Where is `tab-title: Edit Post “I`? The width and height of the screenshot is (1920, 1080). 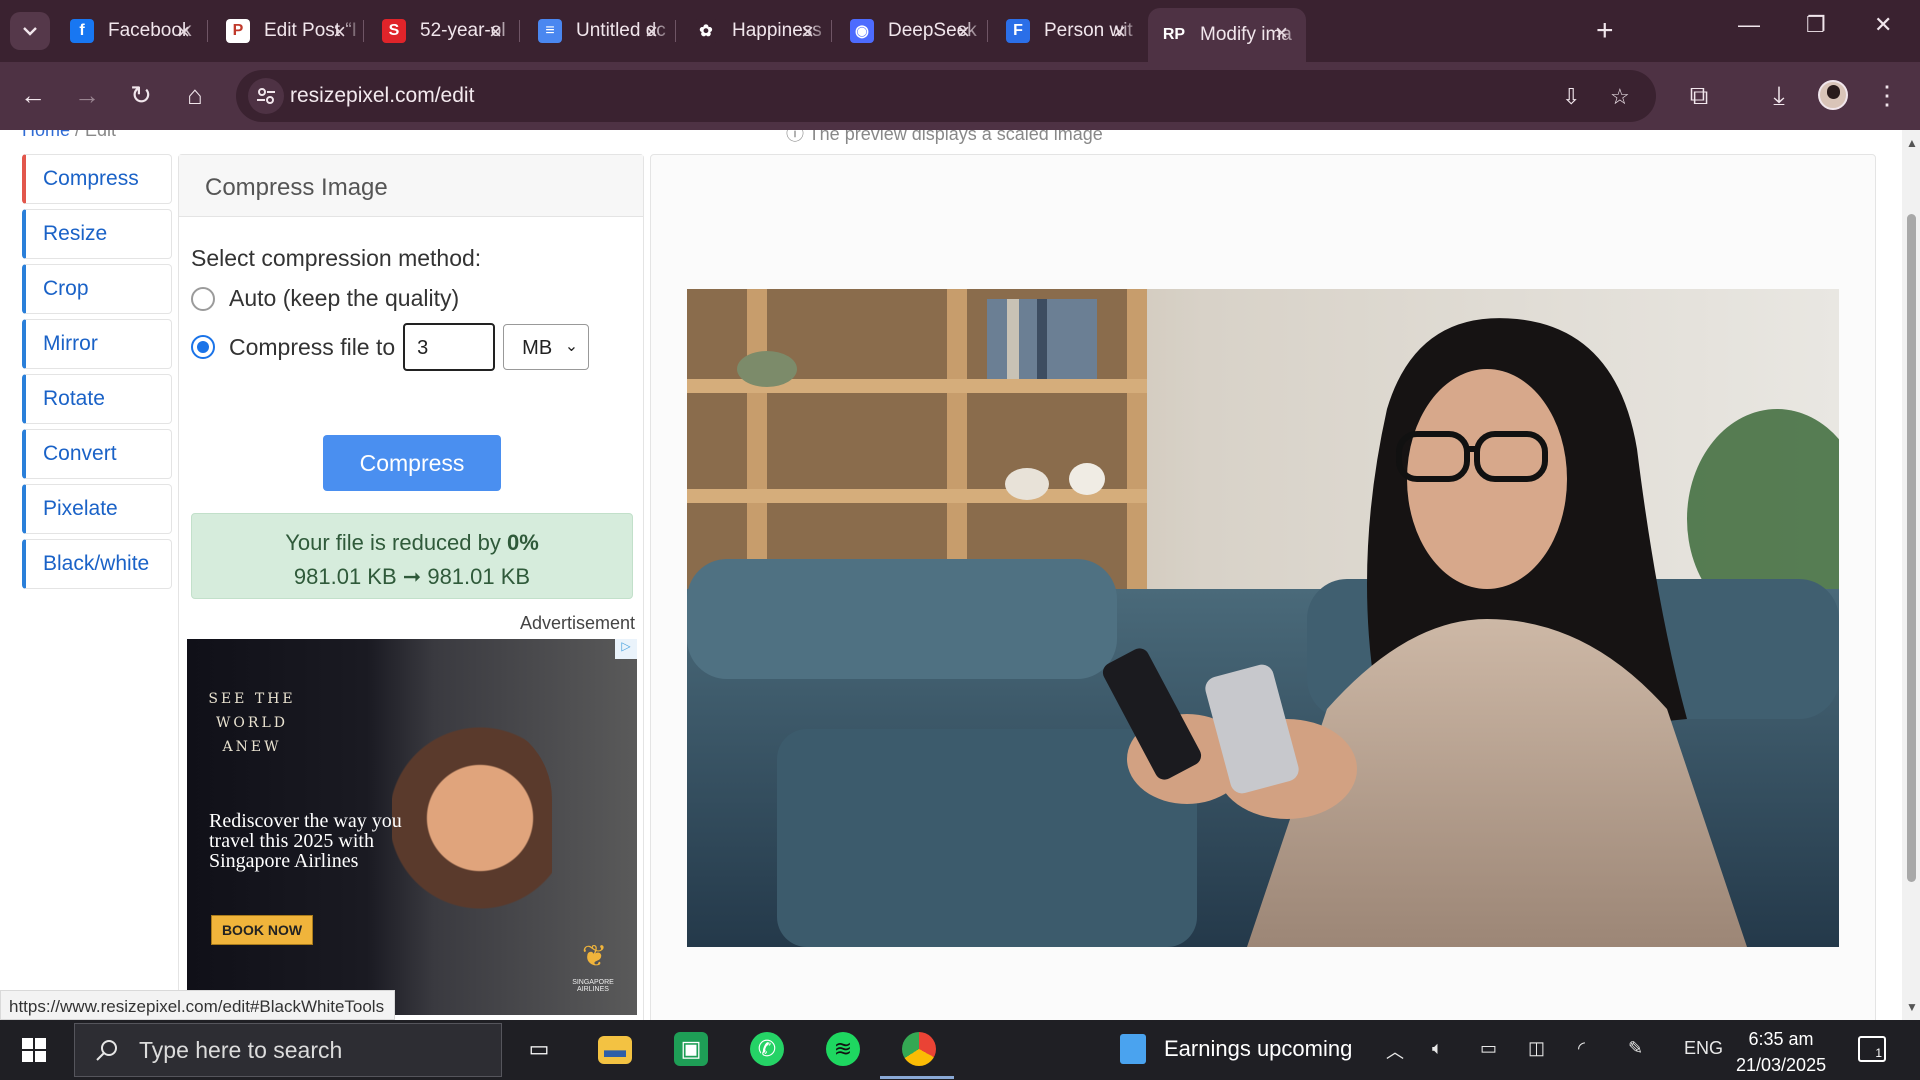 tab-title: Edit Post “I is located at coordinates (314, 31).